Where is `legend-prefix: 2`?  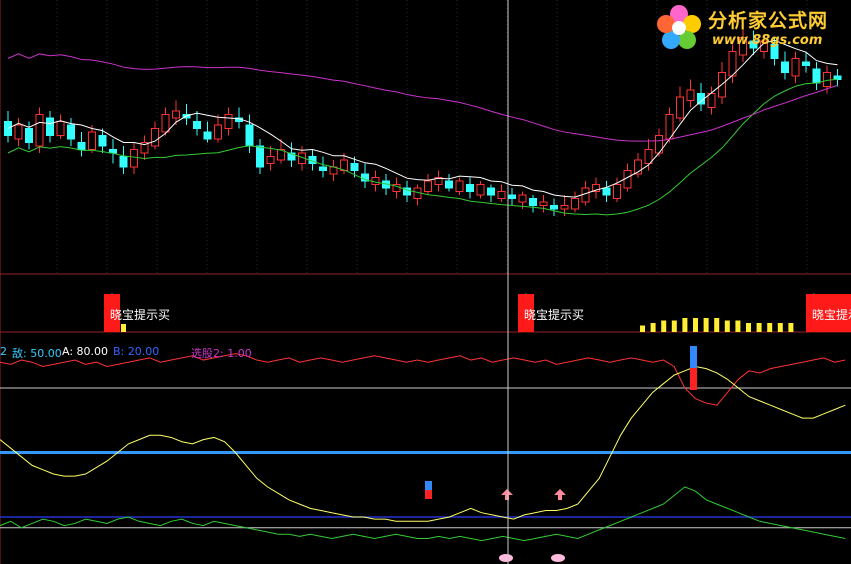
legend-prefix: 2 is located at coordinates (3, 351).